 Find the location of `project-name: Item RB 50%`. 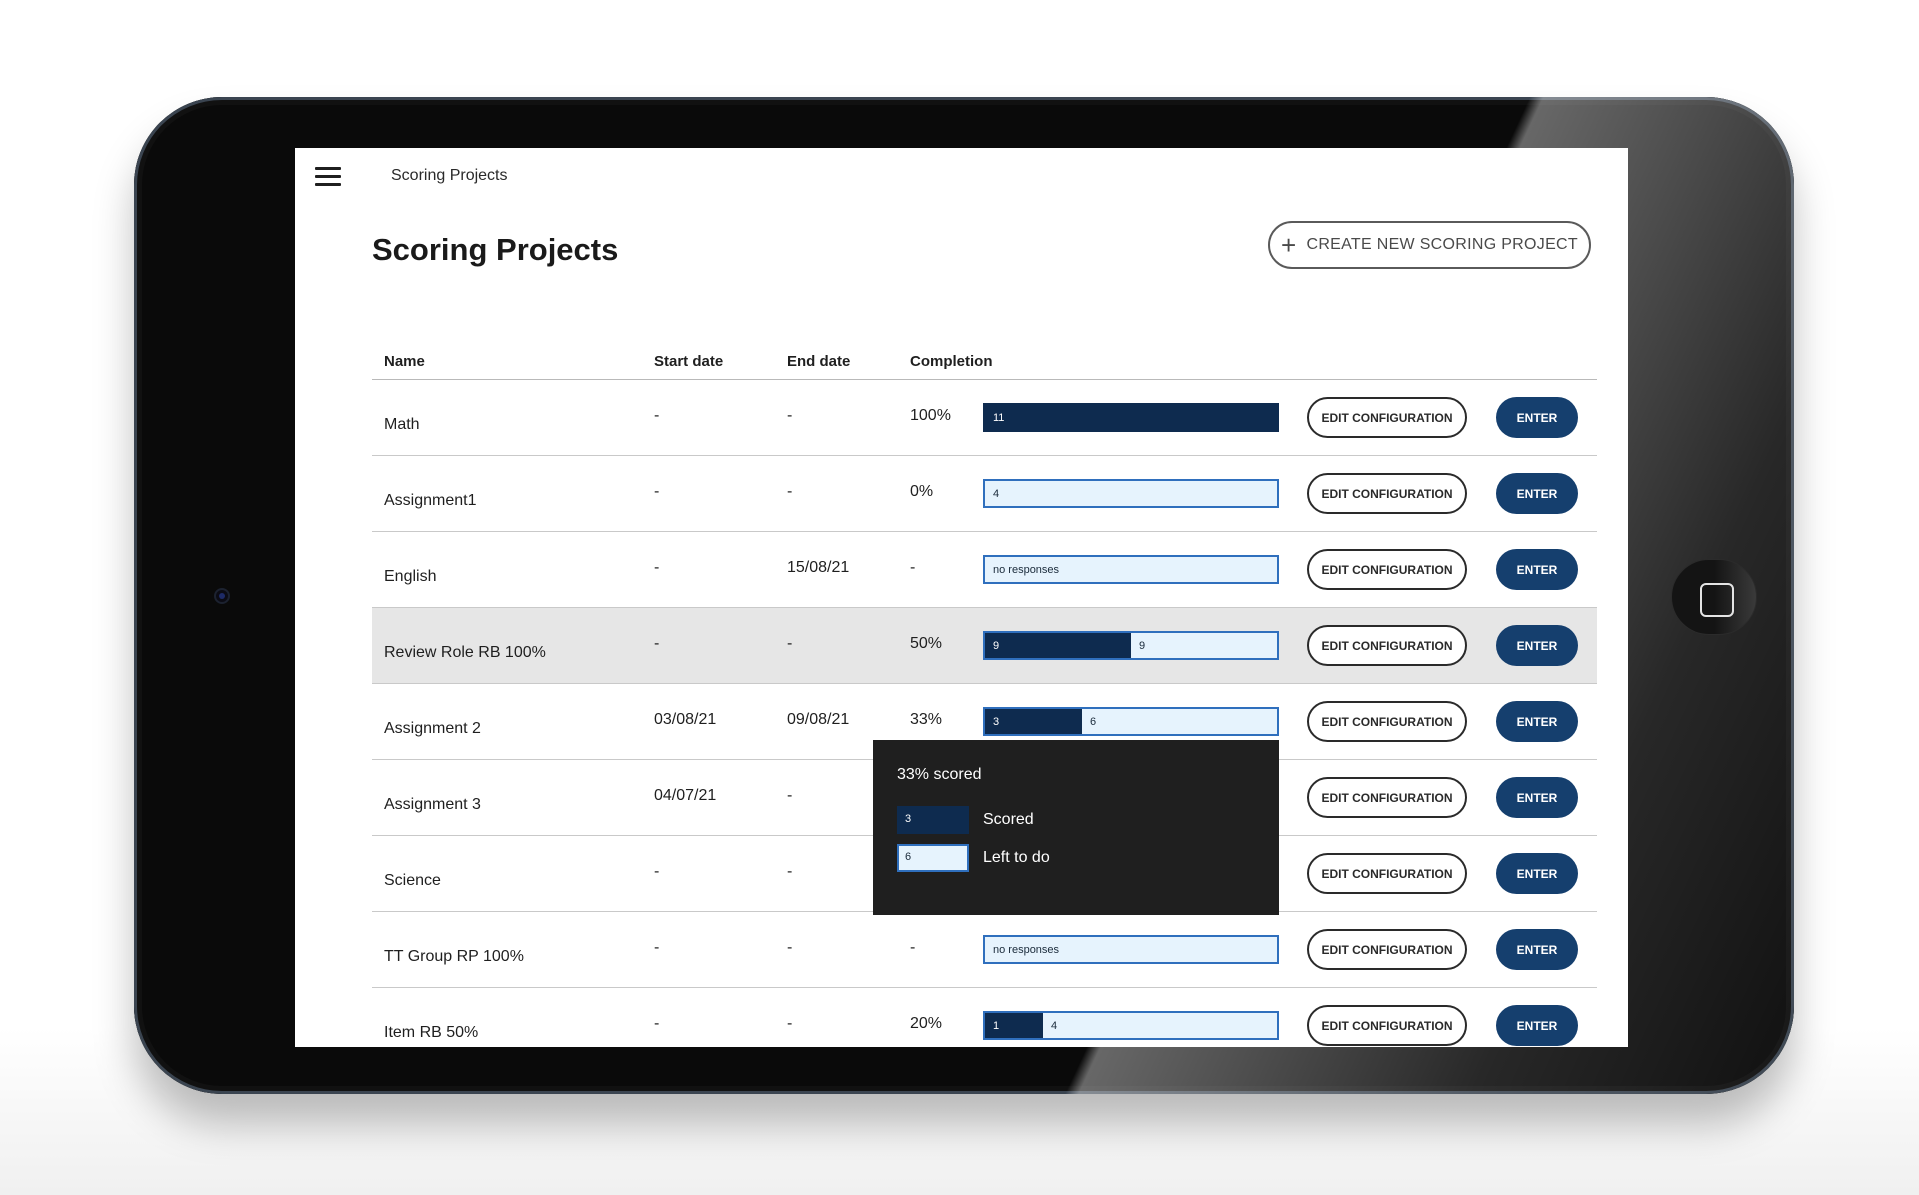

project-name: Item RB 50% is located at coordinates (431, 1032).